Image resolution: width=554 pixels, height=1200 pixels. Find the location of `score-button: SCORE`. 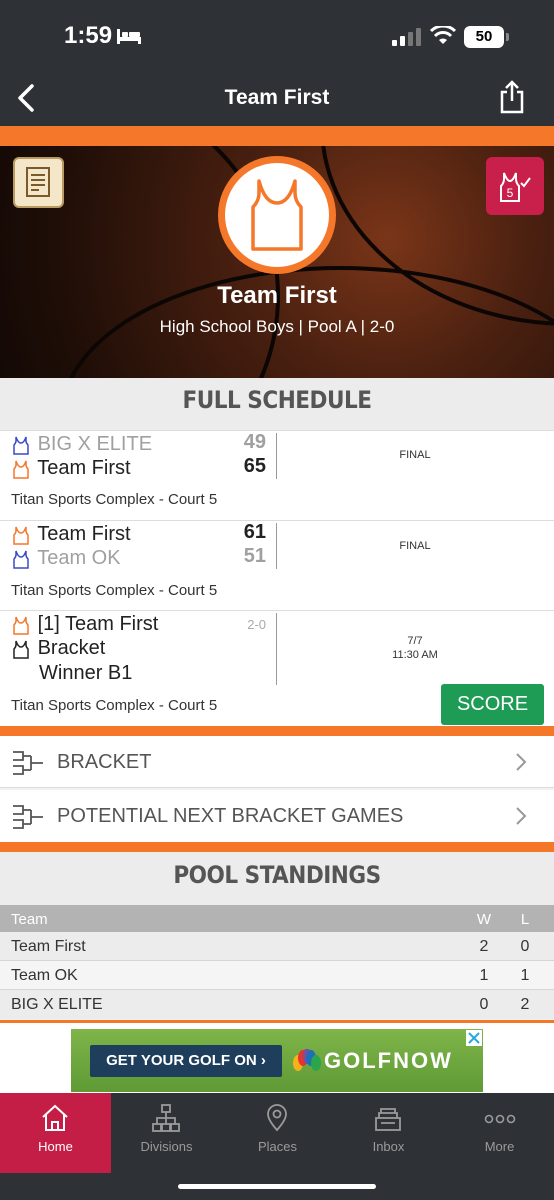

score-button: SCORE is located at coordinates (492, 704).